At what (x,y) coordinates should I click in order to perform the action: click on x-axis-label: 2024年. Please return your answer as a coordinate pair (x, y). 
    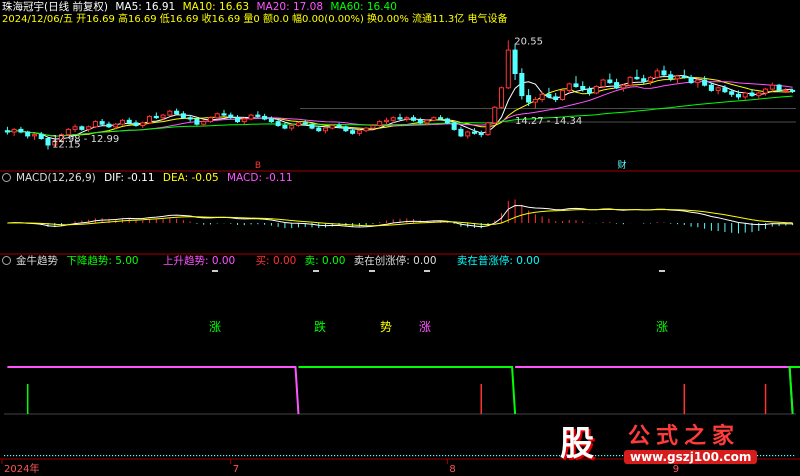
    Looking at the image, I should click on (21, 468).